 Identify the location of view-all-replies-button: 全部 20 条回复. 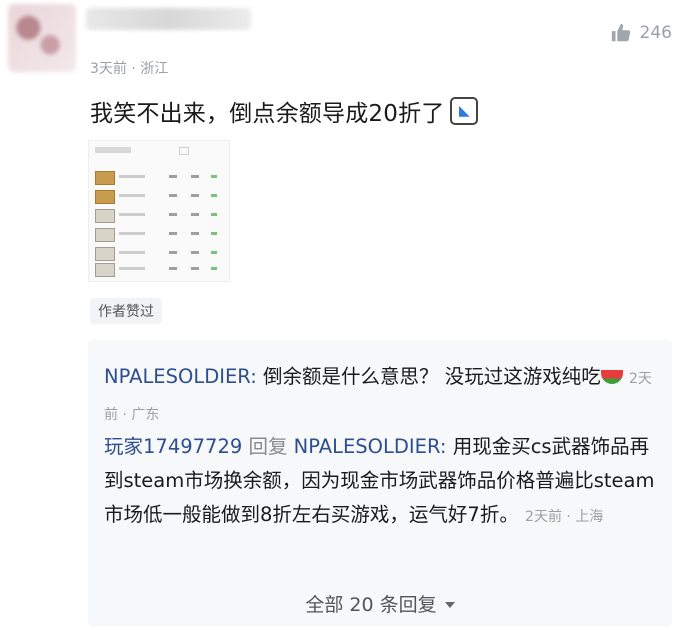
(380, 603).